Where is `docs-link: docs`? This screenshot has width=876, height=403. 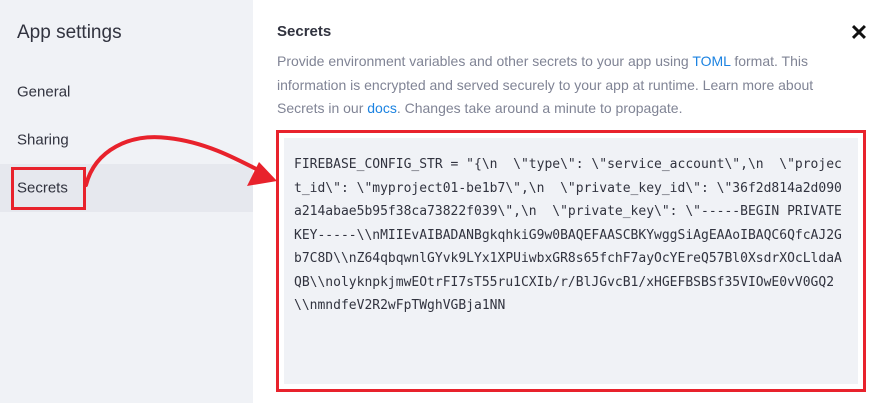
docs-link: docs is located at coordinates (382, 108).